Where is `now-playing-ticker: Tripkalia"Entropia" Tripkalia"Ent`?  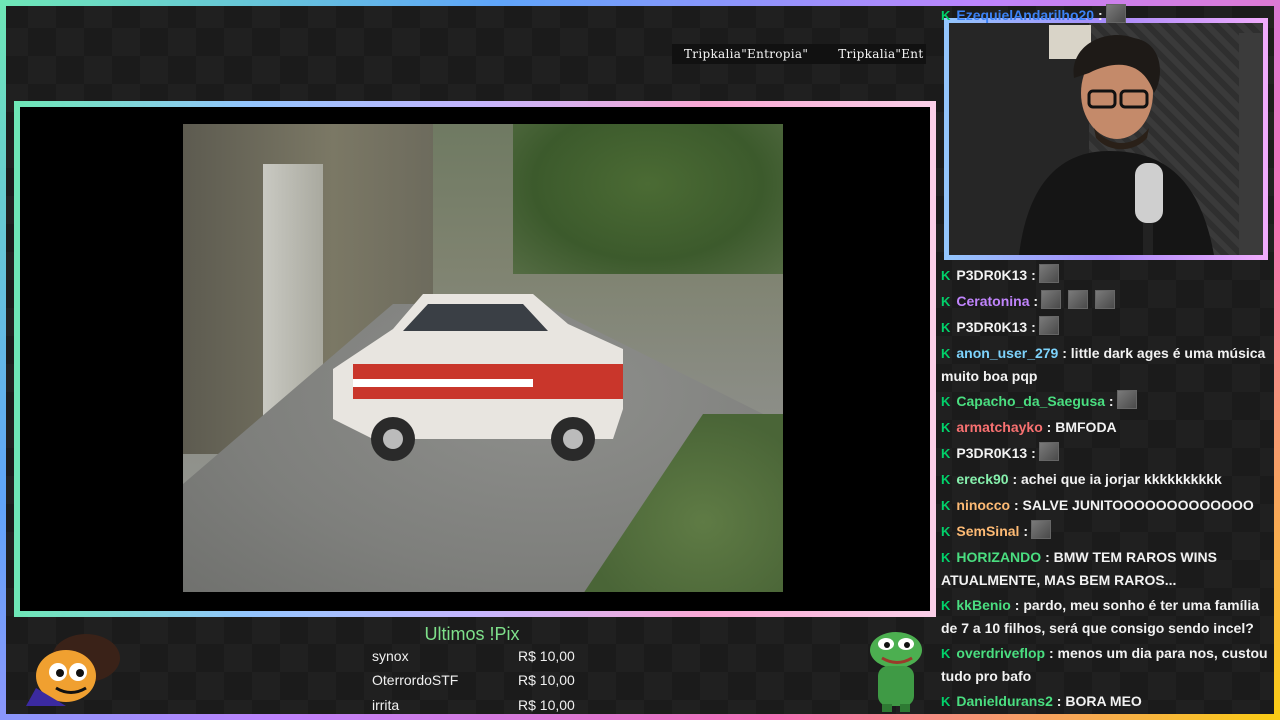
now-playing-ticker: Tripkalia"Entropia" Tripkalia"Ent is located at coordinates (799, 54).